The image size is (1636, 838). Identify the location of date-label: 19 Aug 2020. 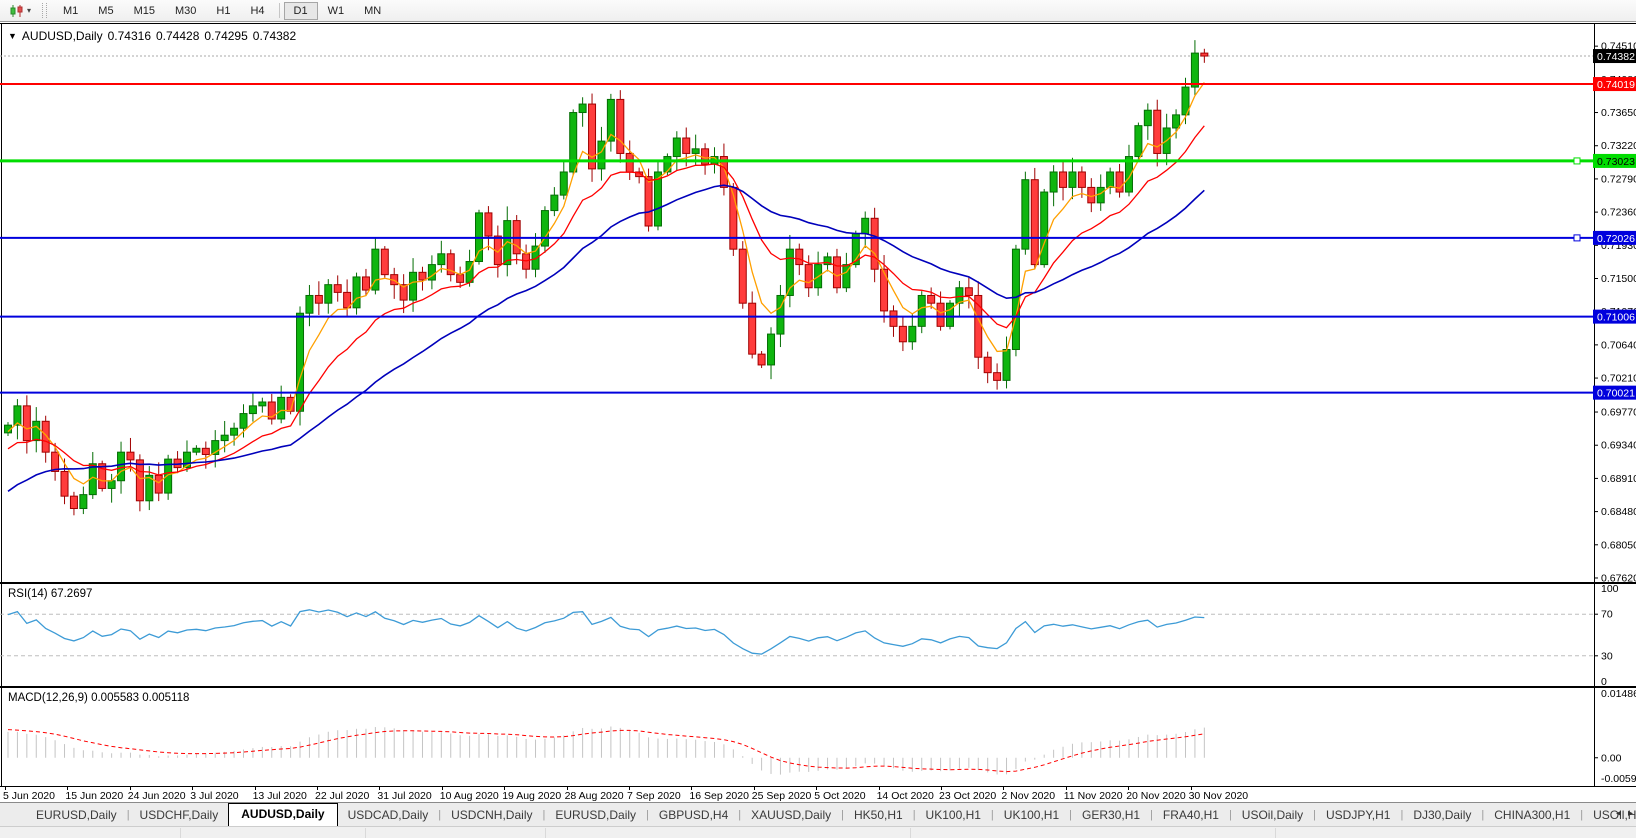
(532, 796).